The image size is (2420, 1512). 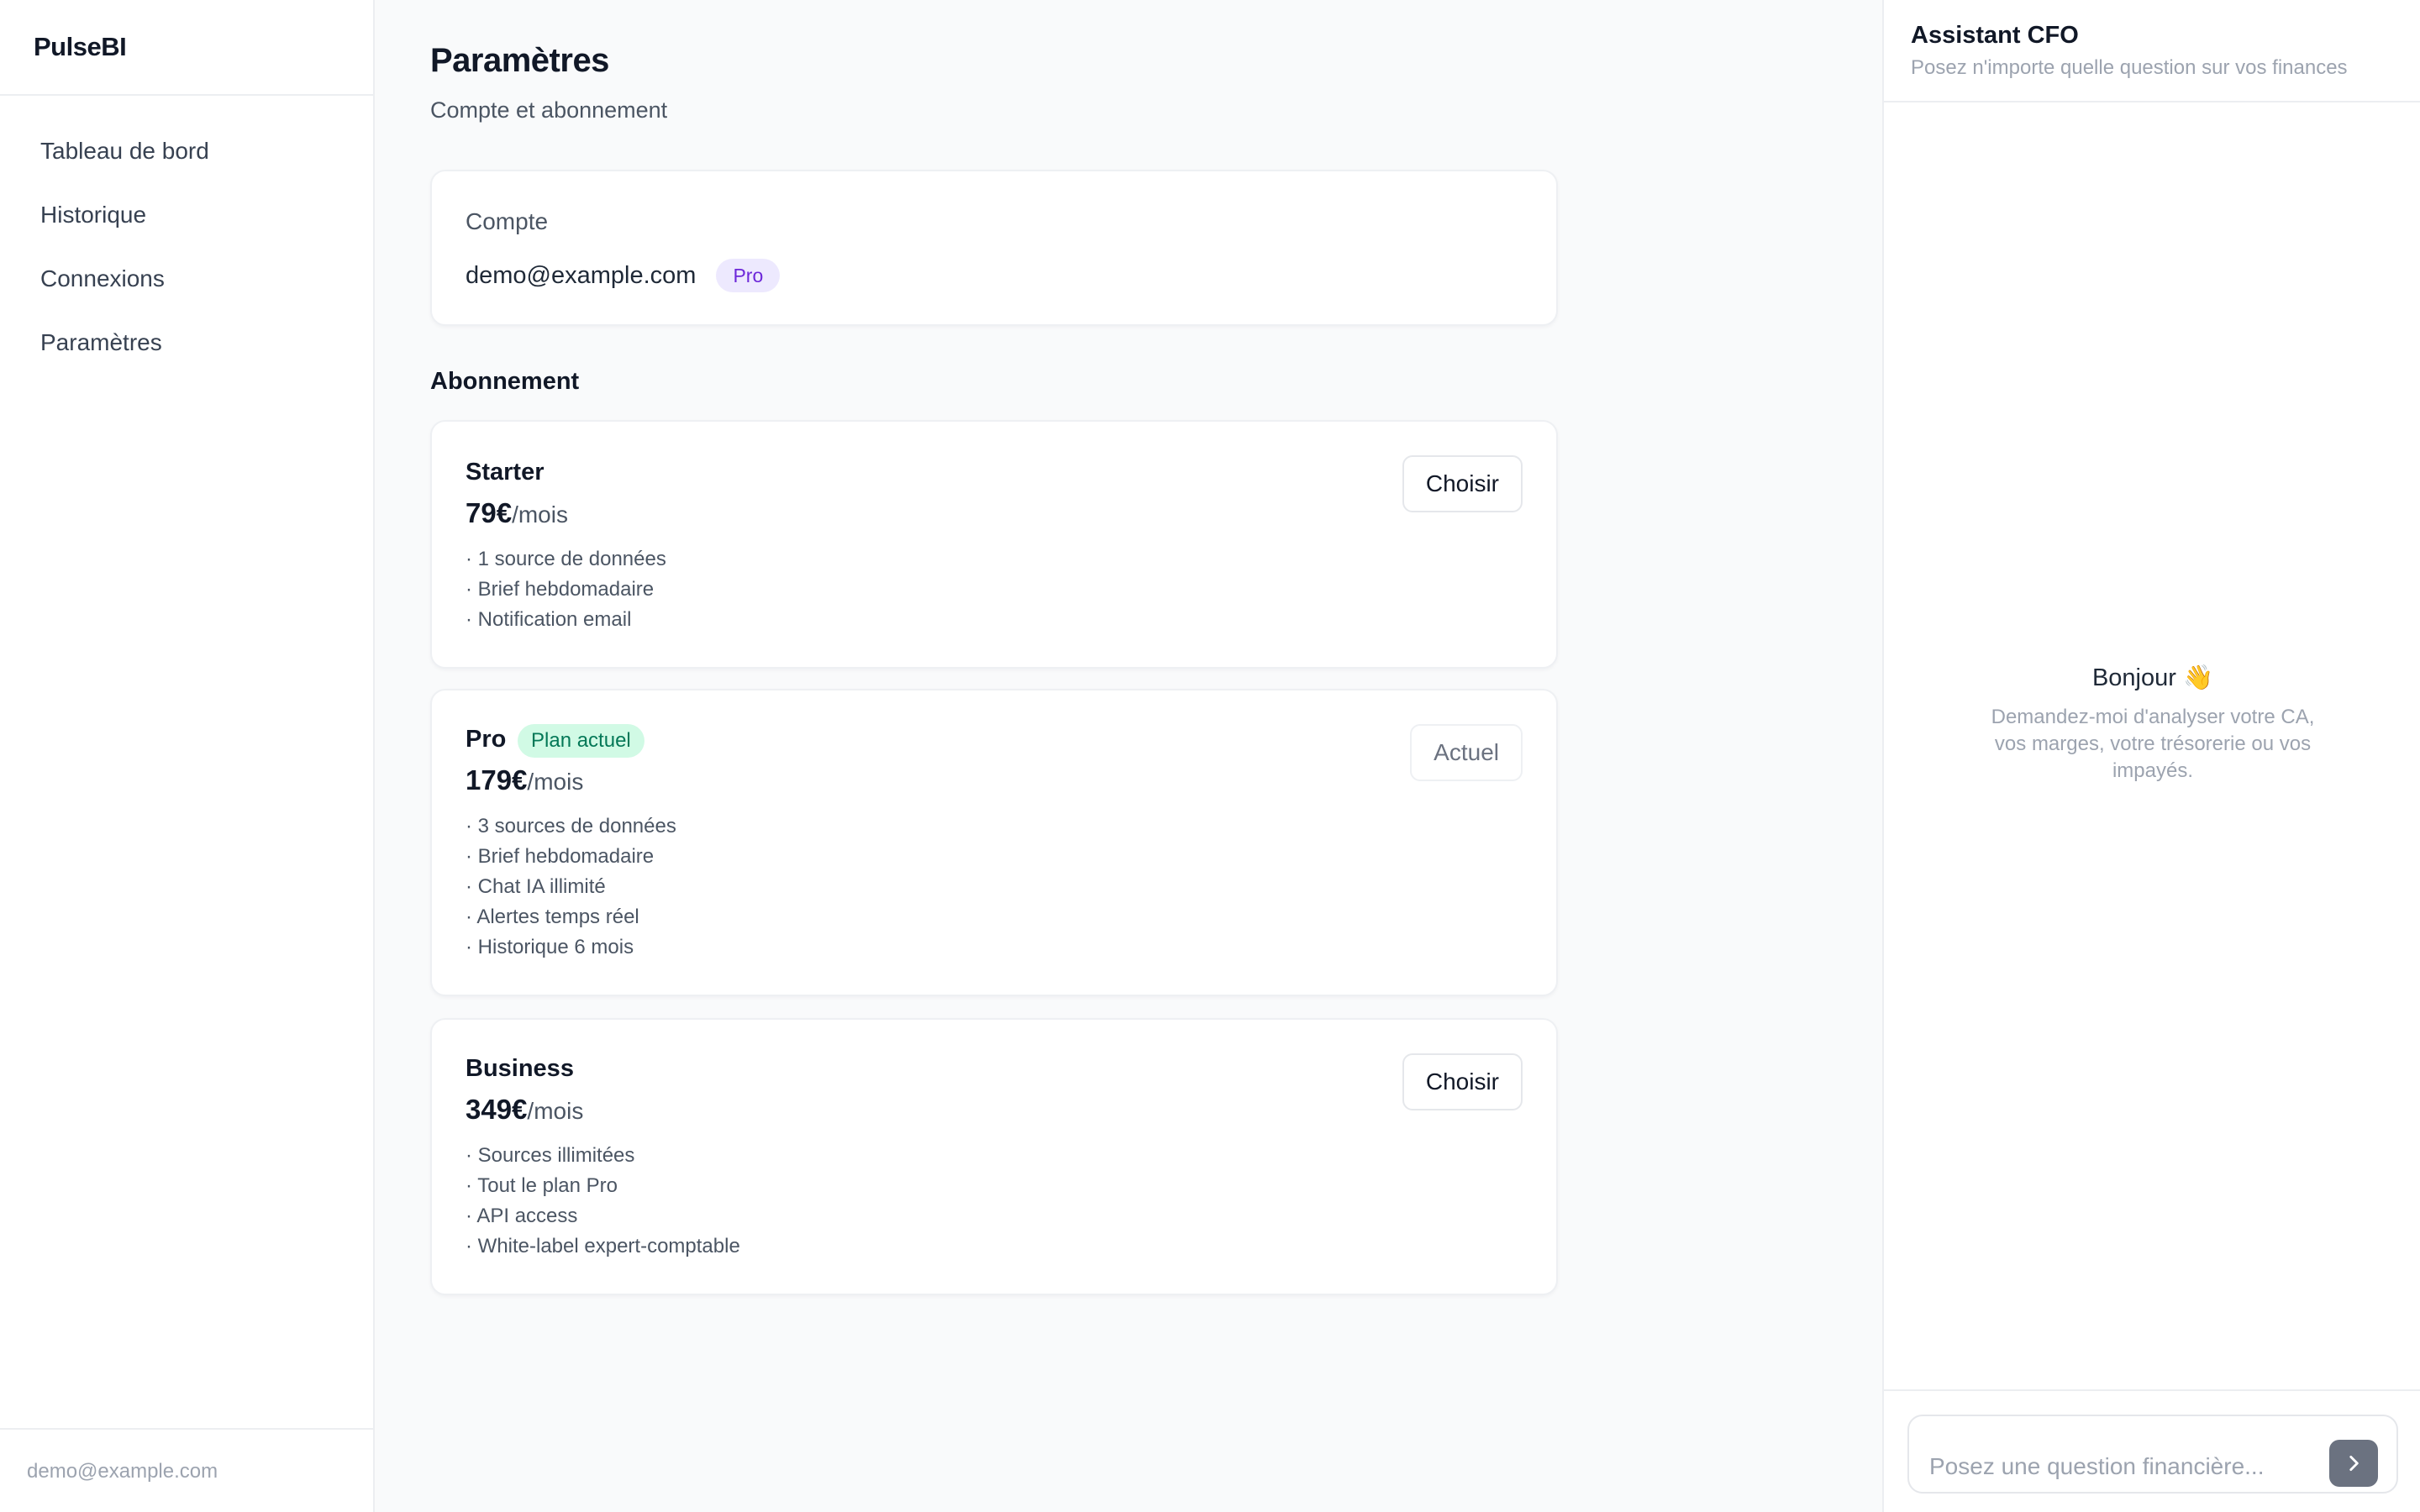 I want to click on brand-logo: PulseBI, so click(x=187, y=48).